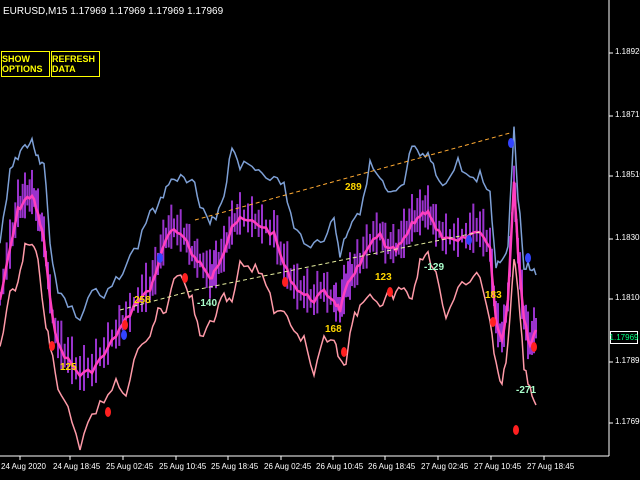 This screenshot has width=640, height=480. I want to click on zigzag-segment, so click(352, 176).